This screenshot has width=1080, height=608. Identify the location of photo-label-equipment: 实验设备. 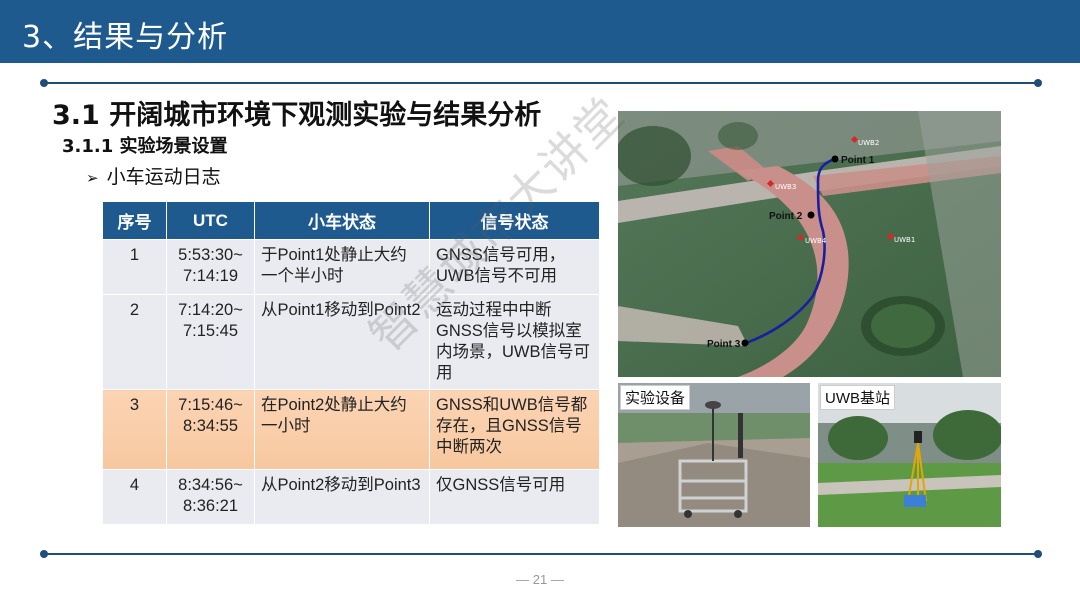
(655, 397).